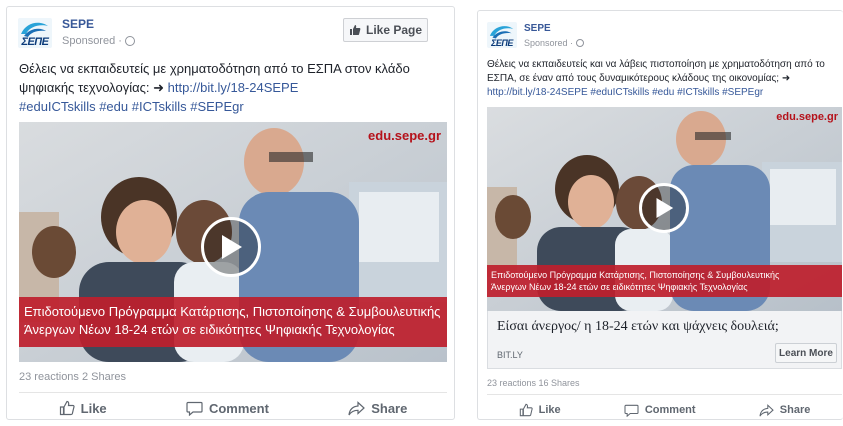 The image size is (843, 426). I want to click on post-link: http://bit.ly/18-24SEPE, so click(233, 87).